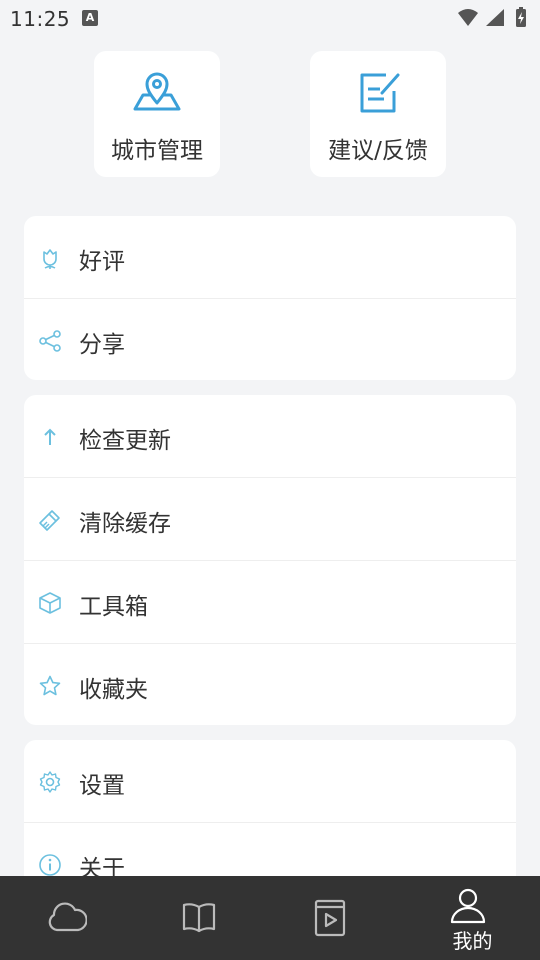 This screenshot has width=540, height=960. I want to click on nav-tab-mine: 我的, so click(472, 918).